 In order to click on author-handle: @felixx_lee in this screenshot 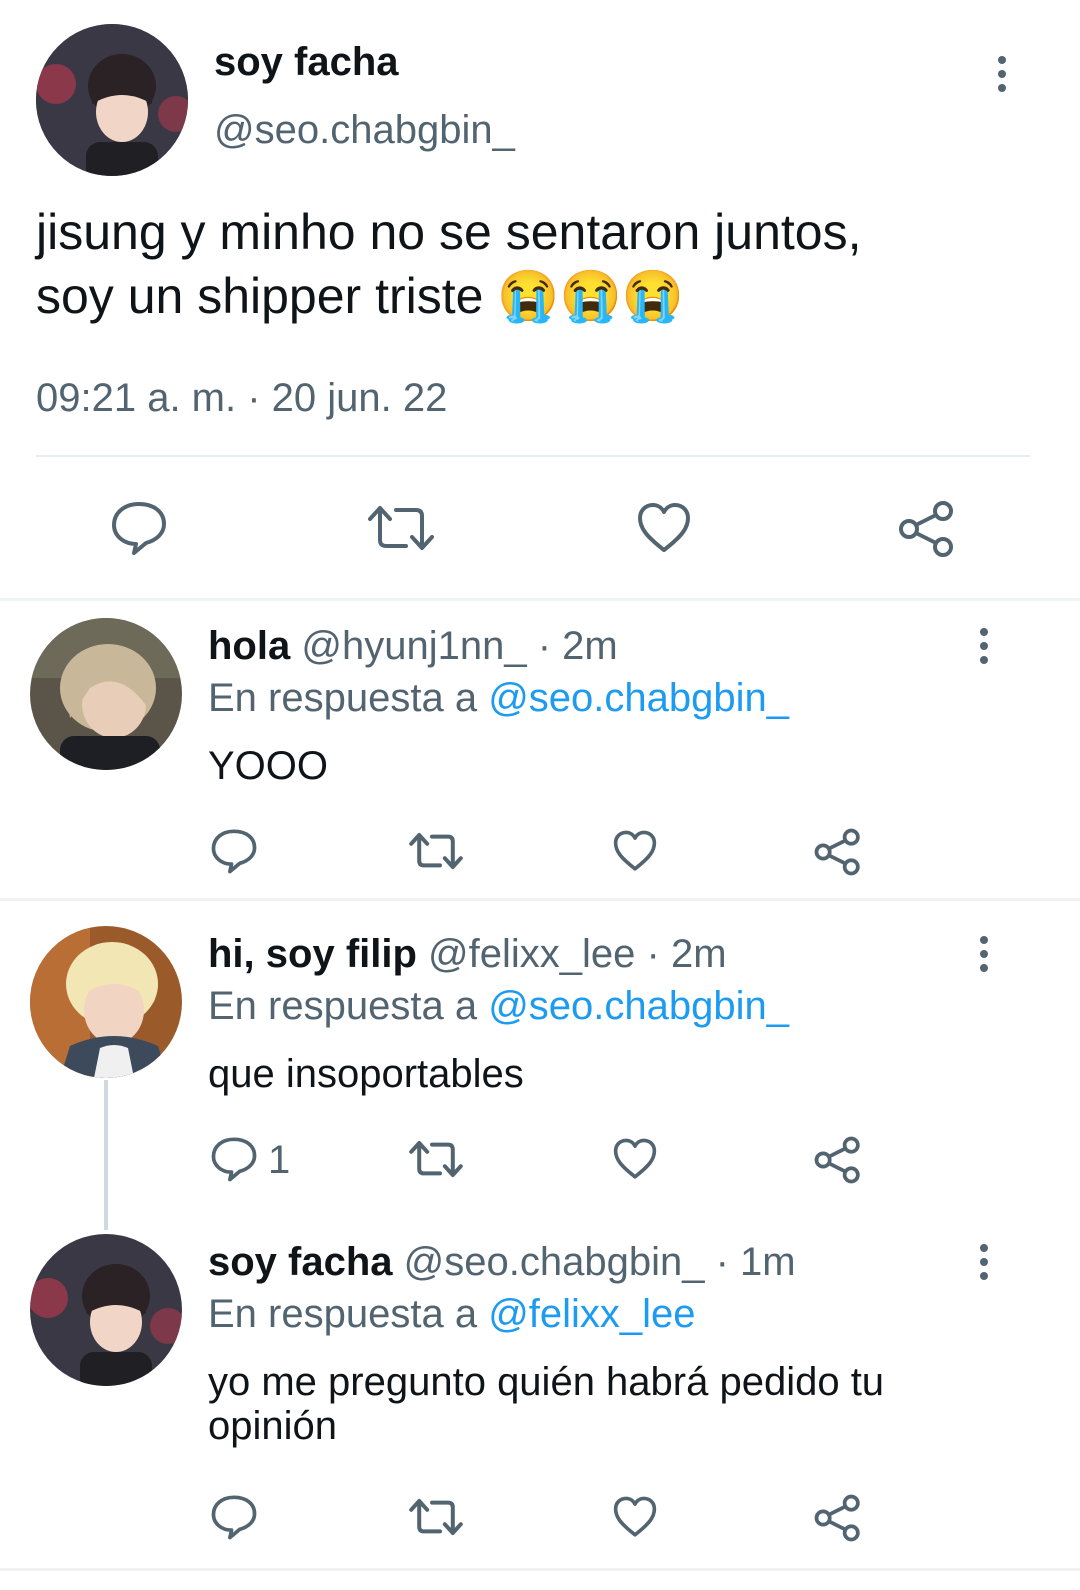, I will do `click(531, 954)`.